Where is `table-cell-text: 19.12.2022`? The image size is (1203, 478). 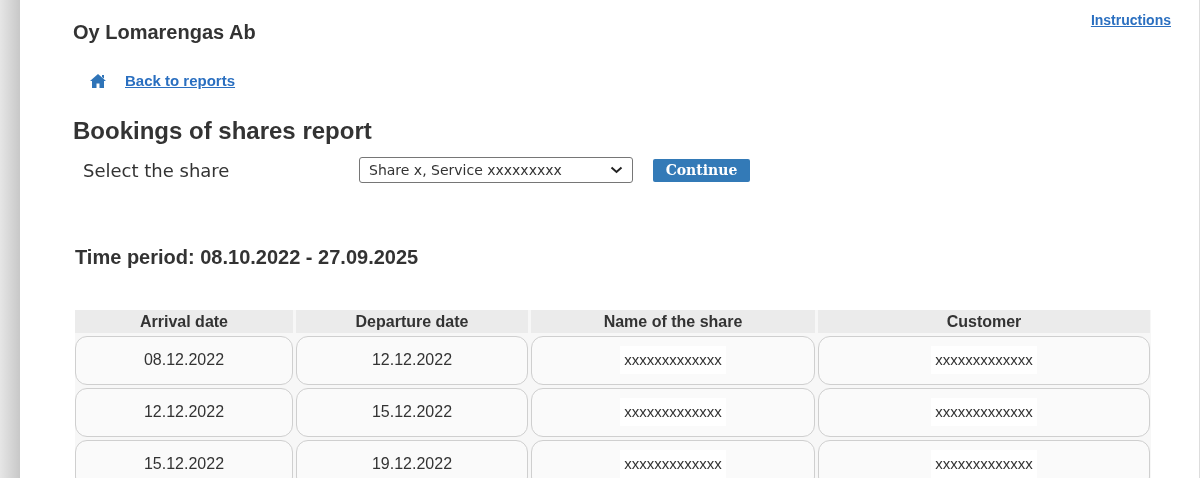 table-cell-text: 19.12.2022 is located at coordinates (412, 464).